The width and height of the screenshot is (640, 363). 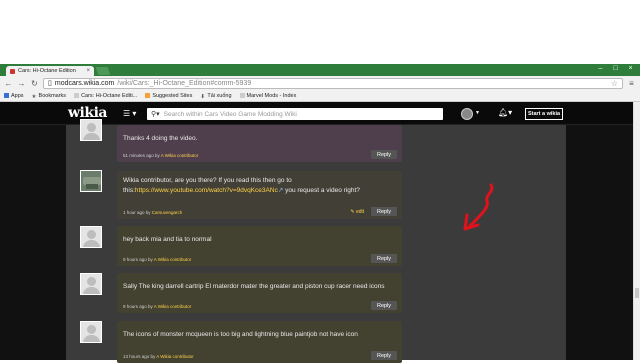 I want to click on chrome-menu-icon: ≡, so click(x=631, y=83).